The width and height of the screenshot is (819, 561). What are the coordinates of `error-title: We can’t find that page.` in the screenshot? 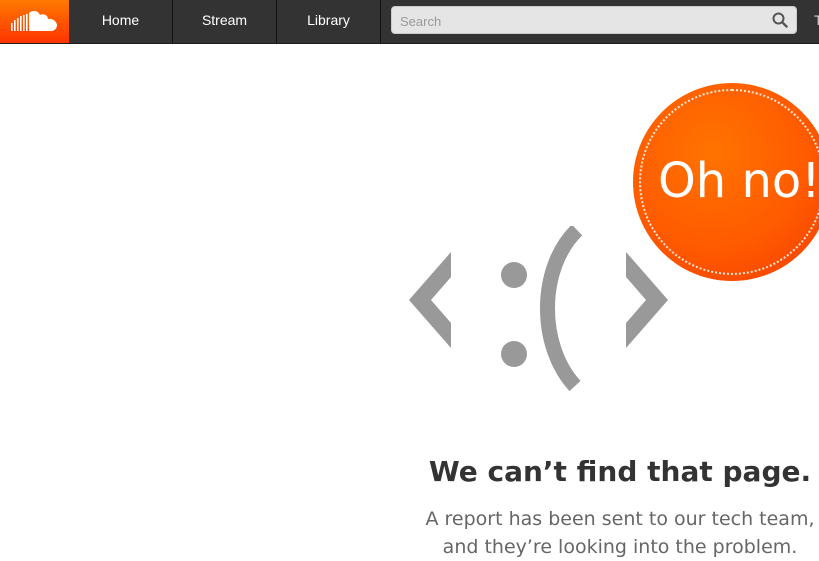 It's located at (620, 471).